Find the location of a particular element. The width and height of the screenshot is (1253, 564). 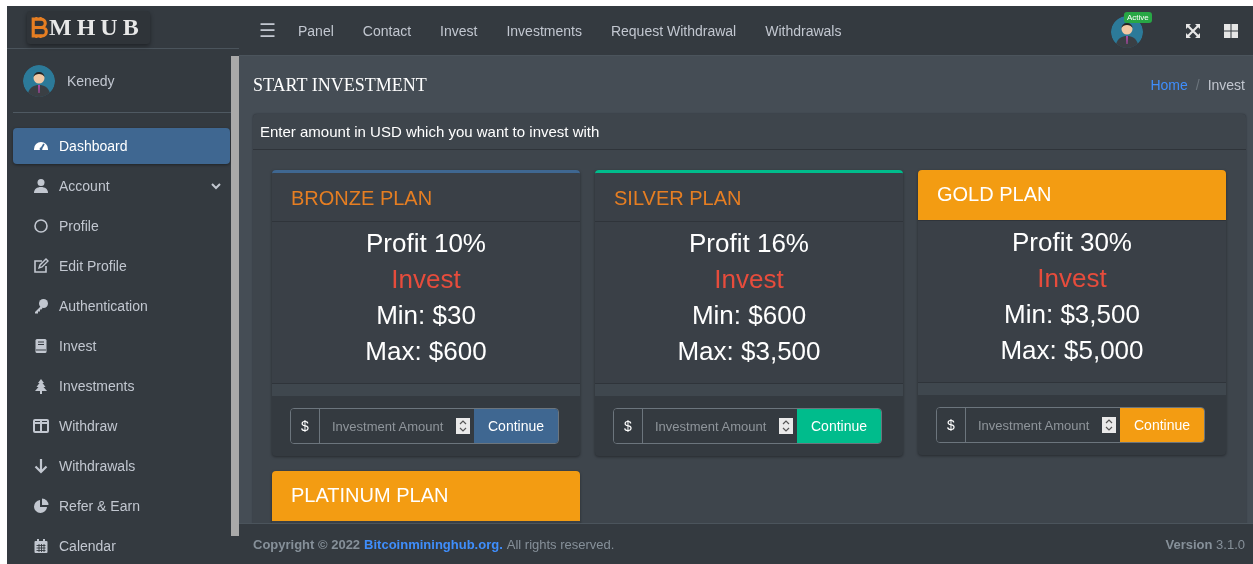

user-name: Kenedy is located at coordinates (91, 81).